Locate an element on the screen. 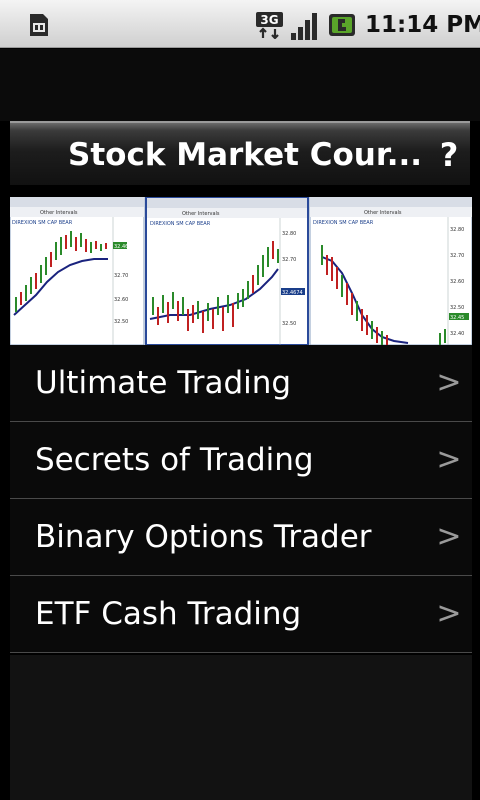 The width and height of the screenshot is (480, 800). list-item-label: ETF Cash Trading is located at coordinates (168, 614).